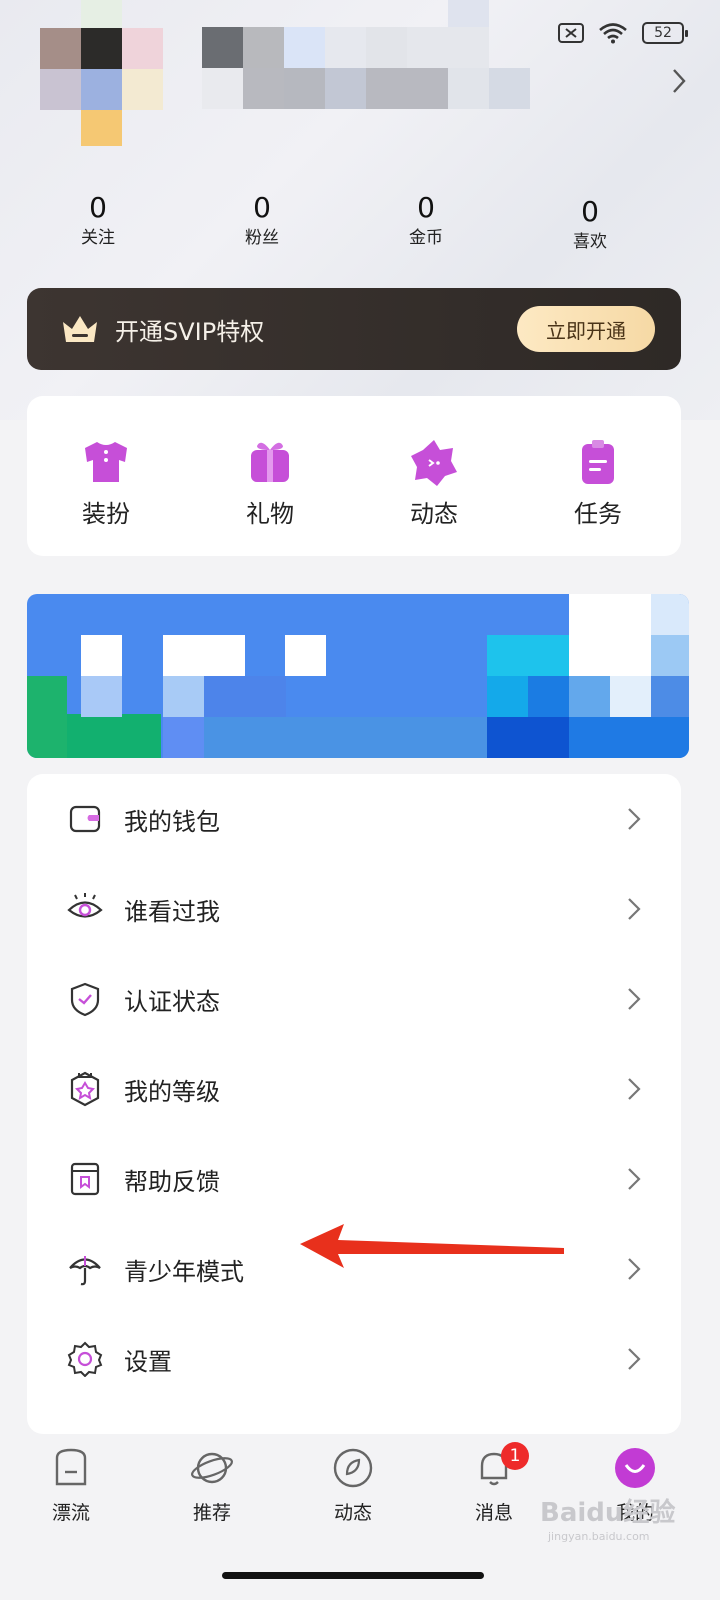 The width and height of the screenshot is (720, 1600). Describe the element at coordinates (85, 999) in the screenshot. I see `shield-check-icon` at that location.